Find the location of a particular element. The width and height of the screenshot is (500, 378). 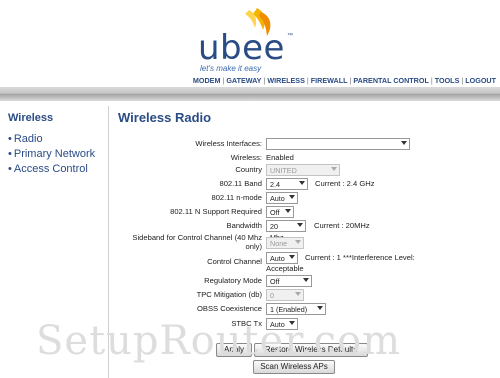

nsupport-select: Off is located at coordinates (280, 212).